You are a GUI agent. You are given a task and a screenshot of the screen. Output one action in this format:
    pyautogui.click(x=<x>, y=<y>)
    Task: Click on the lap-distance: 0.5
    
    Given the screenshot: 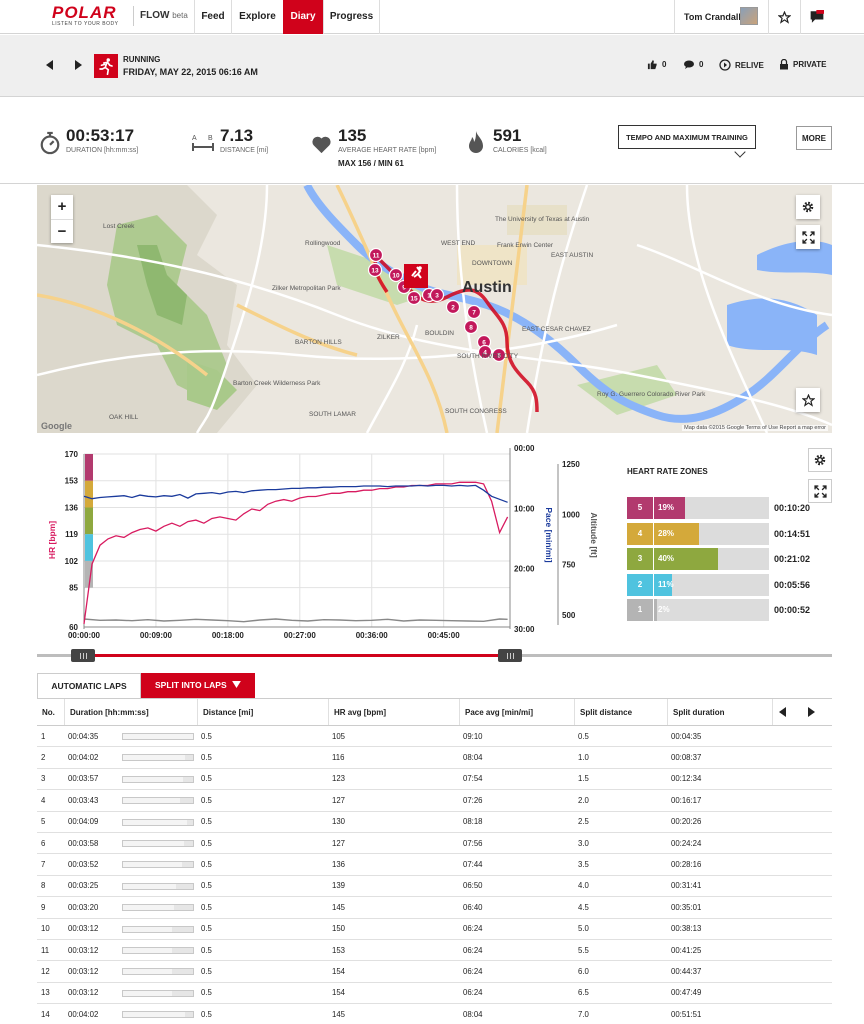 What is the action you would take?
    pyautogui.click(x=206, y=758)
    